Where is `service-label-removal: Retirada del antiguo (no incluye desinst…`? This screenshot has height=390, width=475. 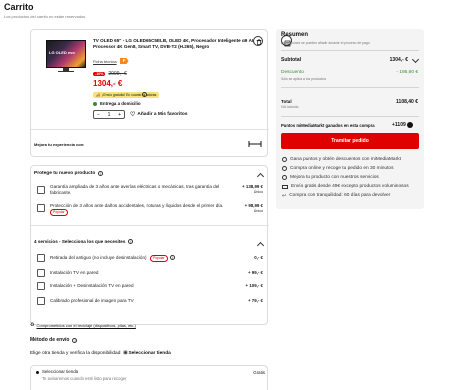
service-label-removal: Retirada del antiguo (no incluye desinst… is located at coordinates (112, 258).